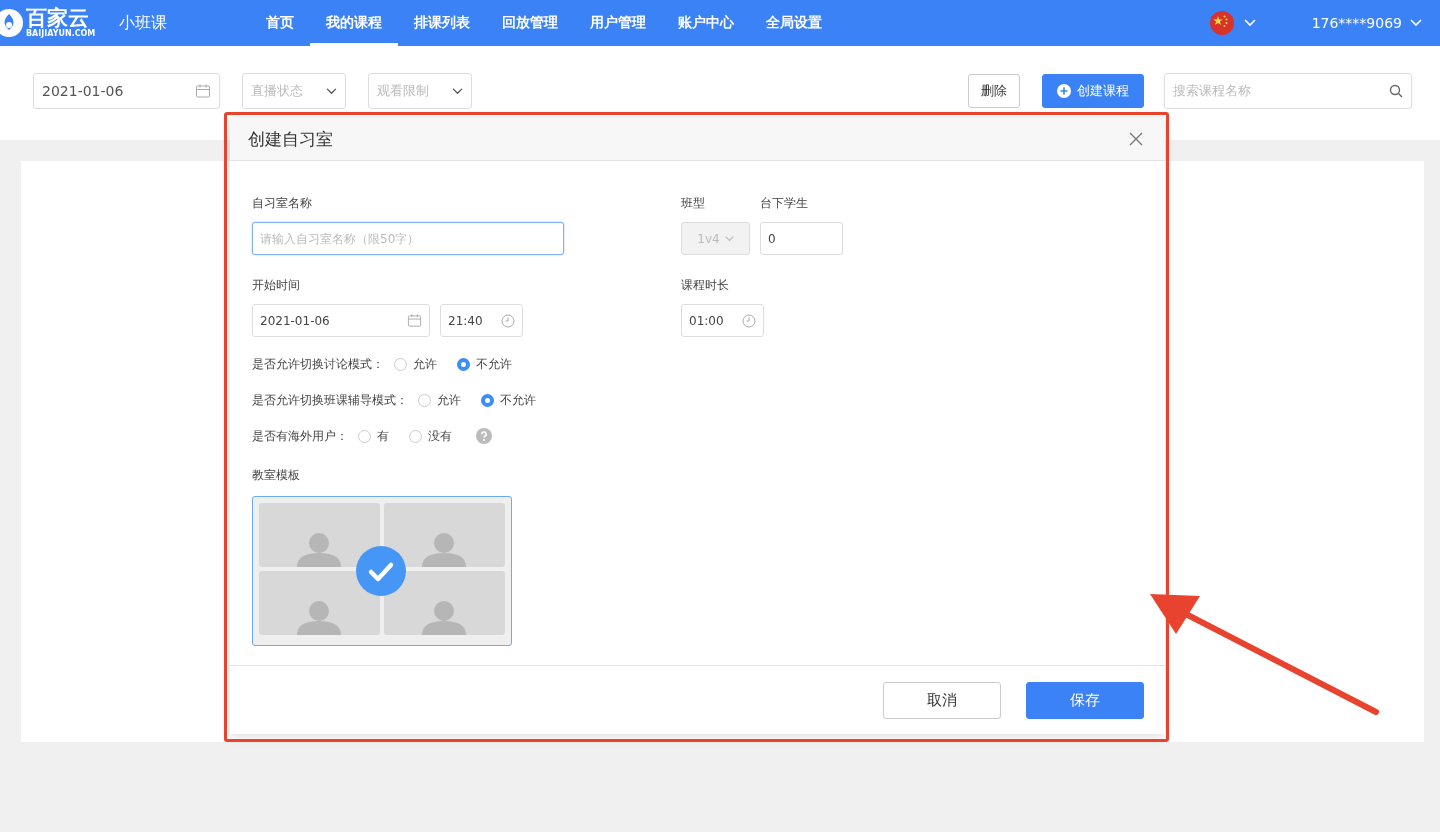  What do you see at coordinates (300, 436) in the screenshot?
I see `option-label: 是否有海外用户：` at bounding box center [300, 436].